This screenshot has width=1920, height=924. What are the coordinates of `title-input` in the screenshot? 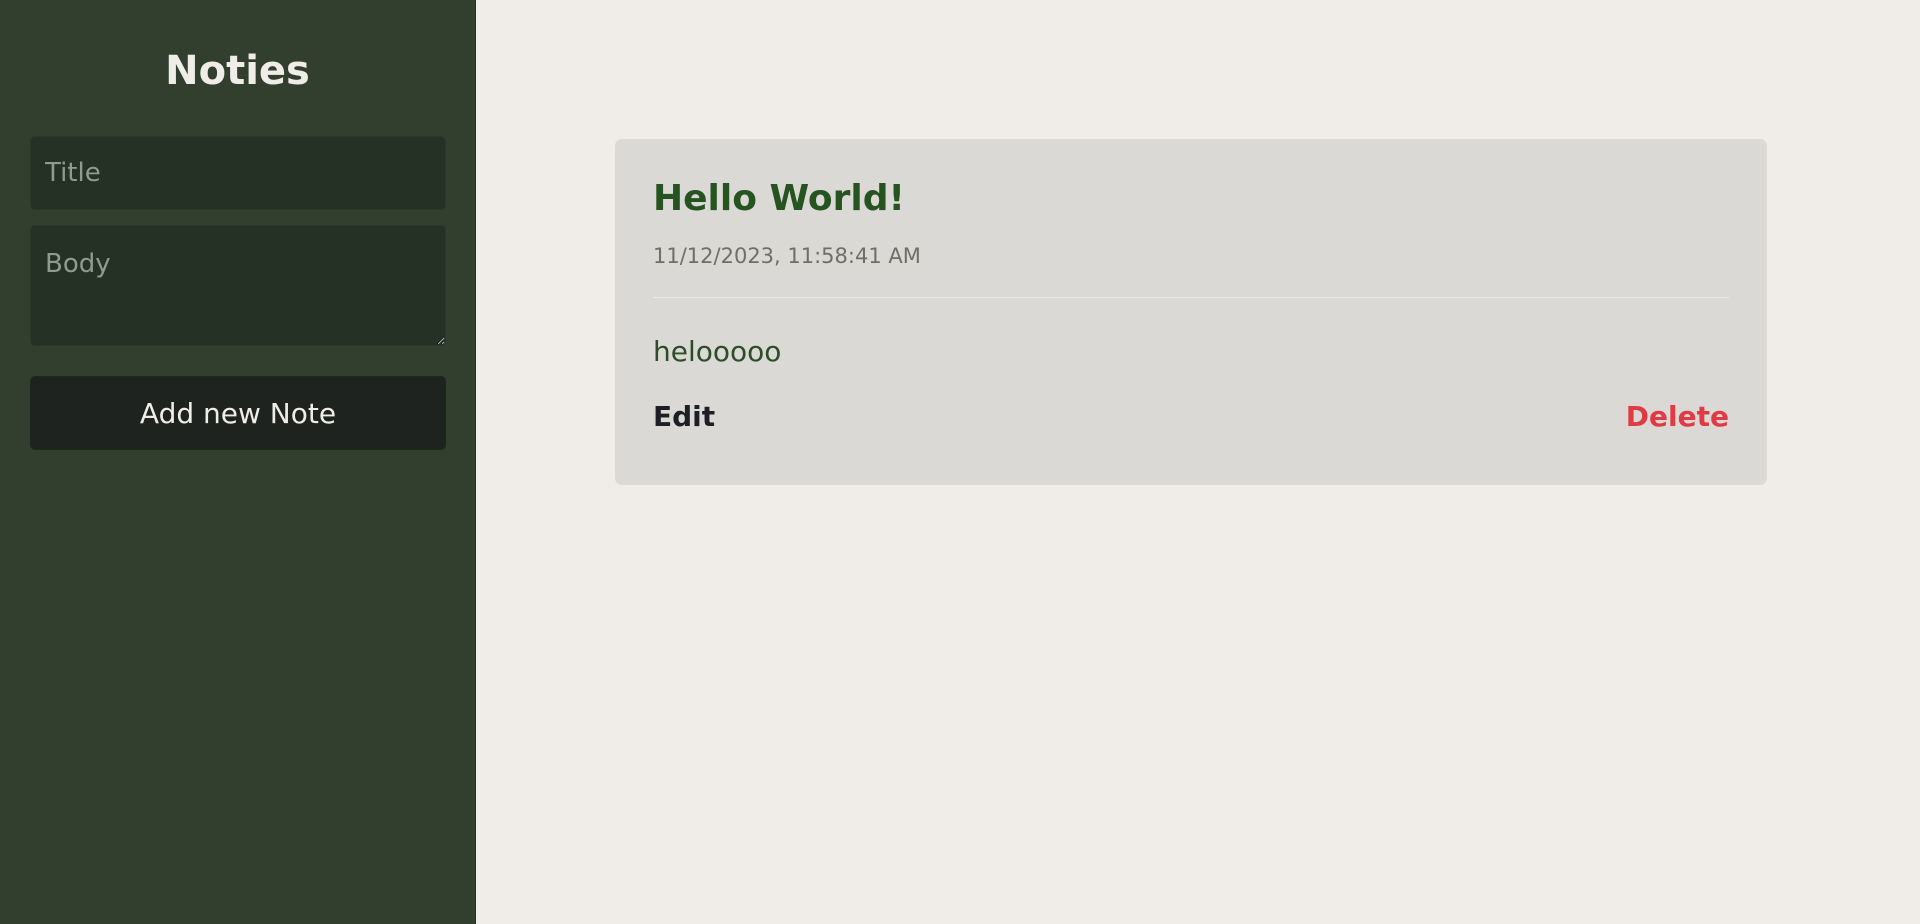 It's located at (238, 173).